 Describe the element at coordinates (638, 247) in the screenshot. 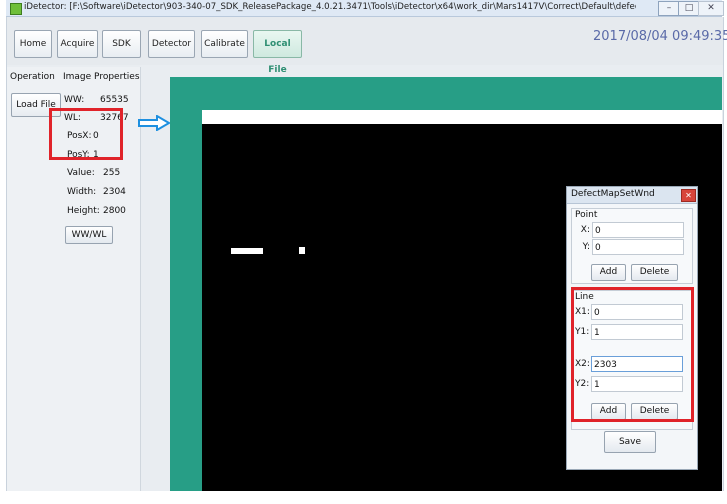

I see `point-y-input: 0` at that location.